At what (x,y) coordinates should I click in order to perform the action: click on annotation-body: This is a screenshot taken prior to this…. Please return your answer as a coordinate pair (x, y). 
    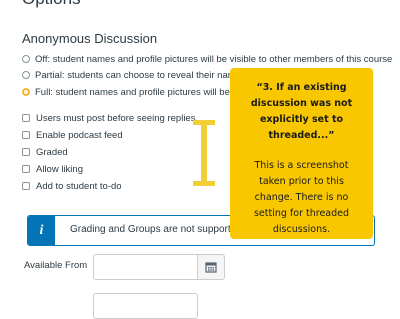
    Looking at the image, I should click on (301, 197).